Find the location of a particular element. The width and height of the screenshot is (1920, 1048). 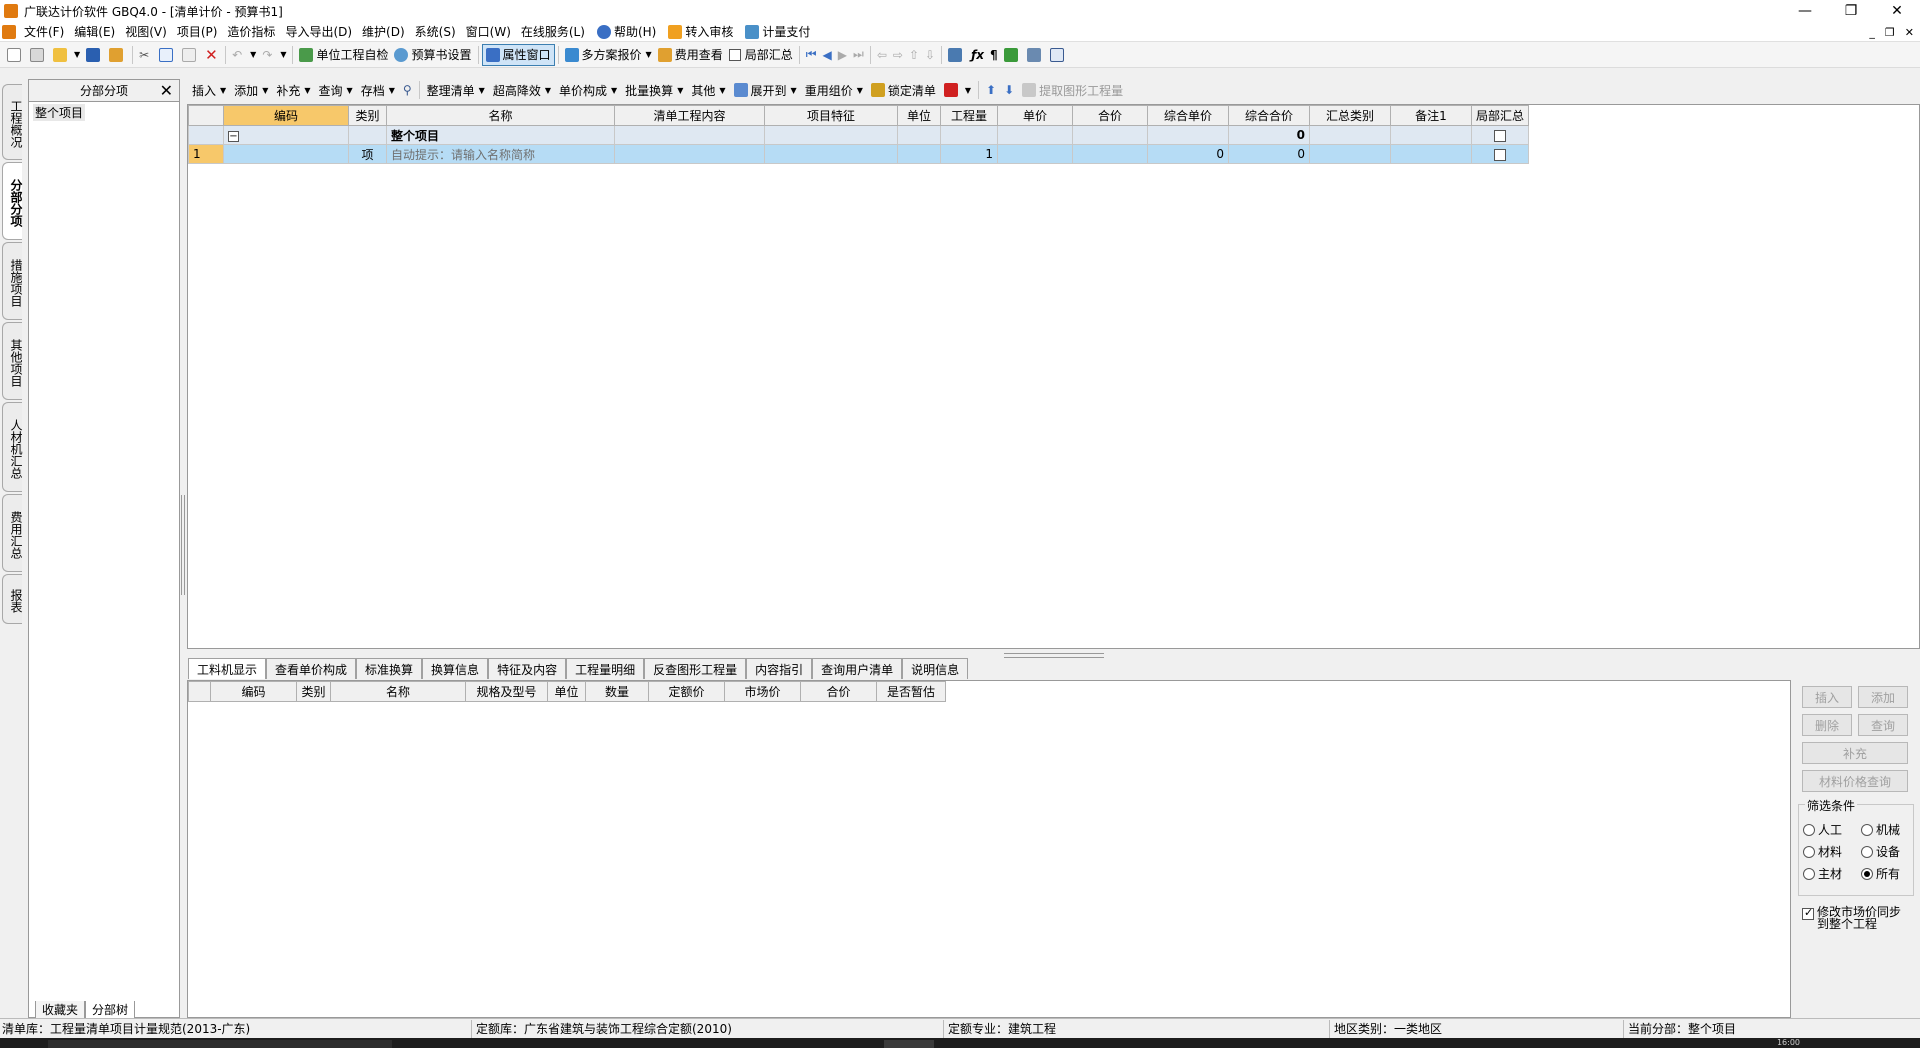

mdi-close-icon: ✕ is located at coordinates (1909, 32).